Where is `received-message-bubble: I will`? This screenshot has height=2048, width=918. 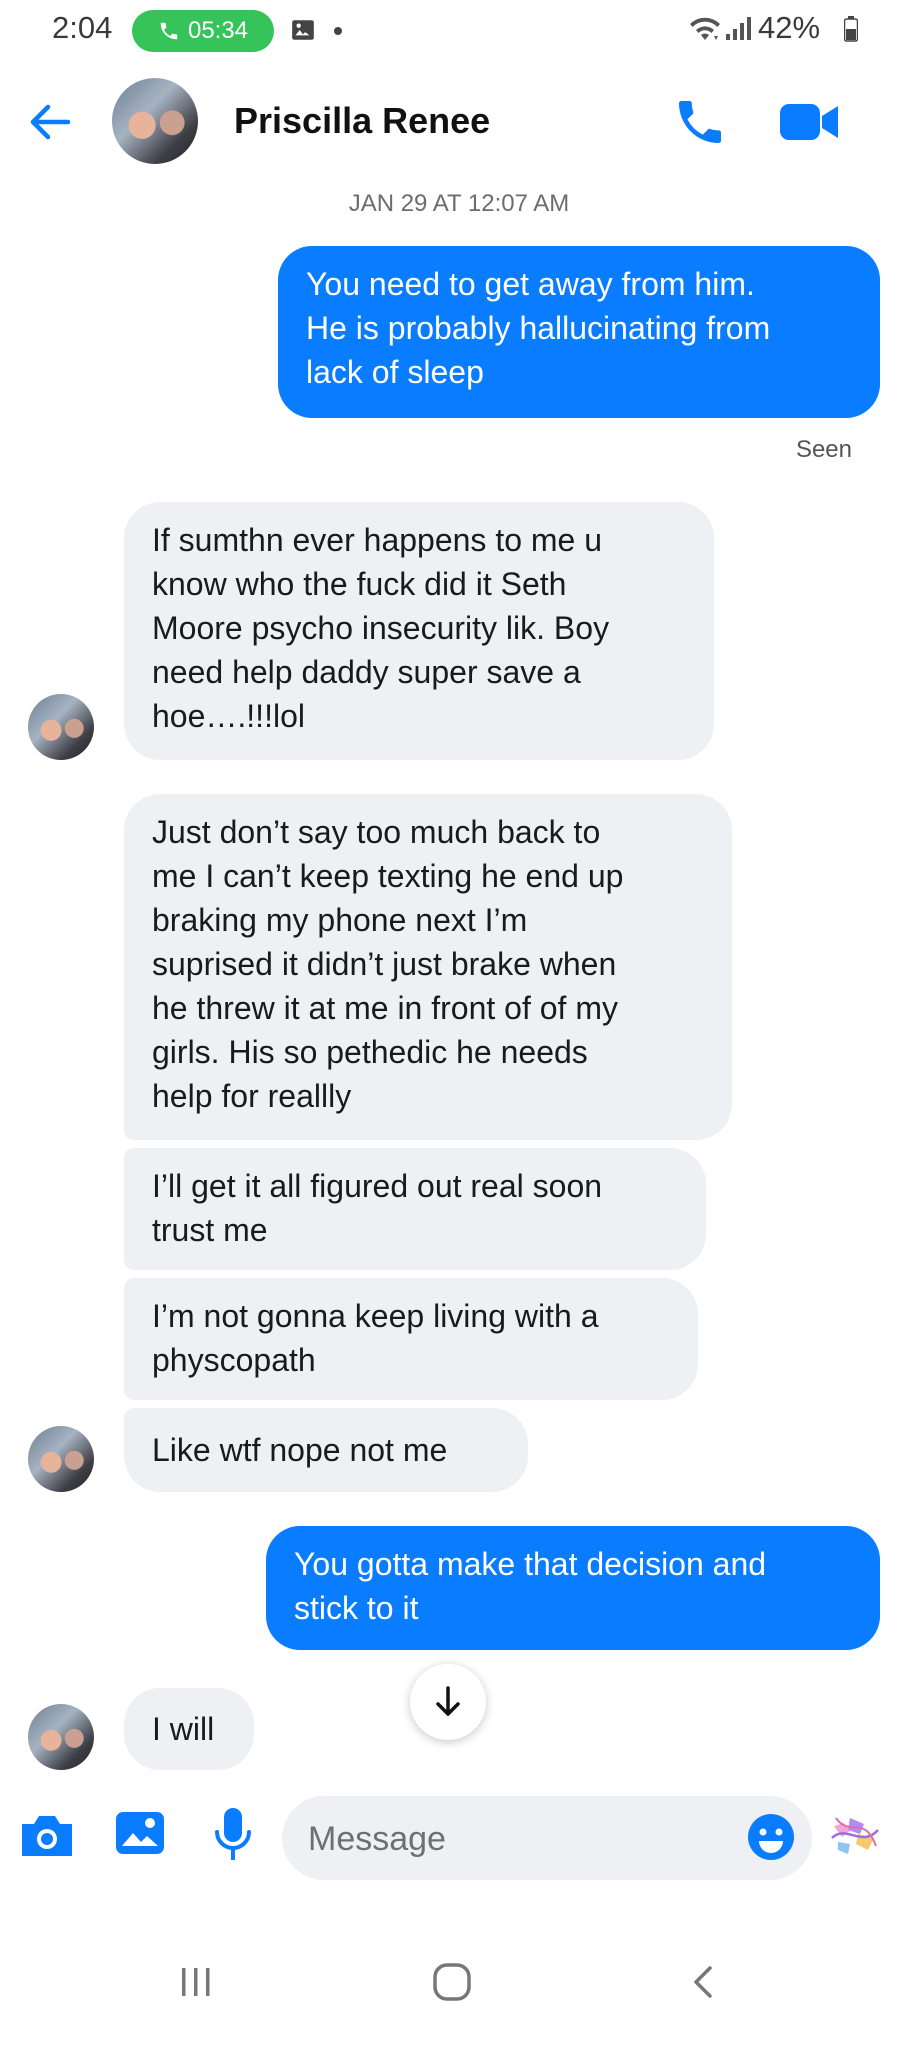
received-message-bubble: I will is located at coordinates (189, 1729).